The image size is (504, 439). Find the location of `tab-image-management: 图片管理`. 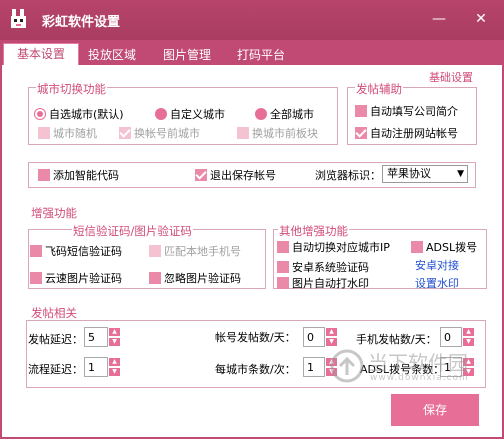

tab-image-management: 图片管理 is located at coordinates (187, 55).